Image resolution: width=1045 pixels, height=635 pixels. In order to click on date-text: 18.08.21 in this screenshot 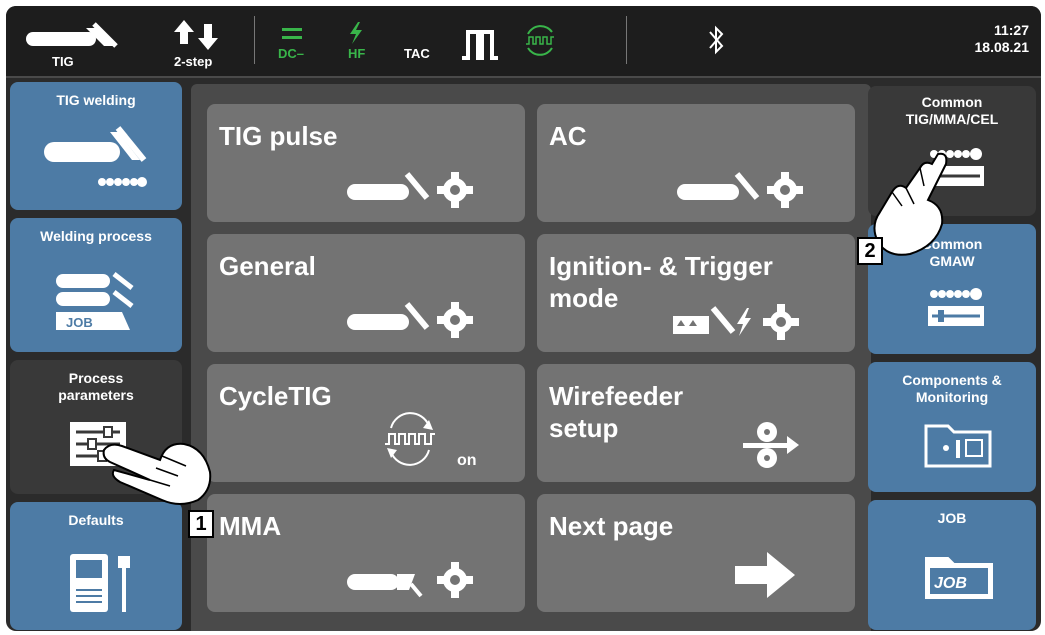, I will do `click(1002, 47)`.